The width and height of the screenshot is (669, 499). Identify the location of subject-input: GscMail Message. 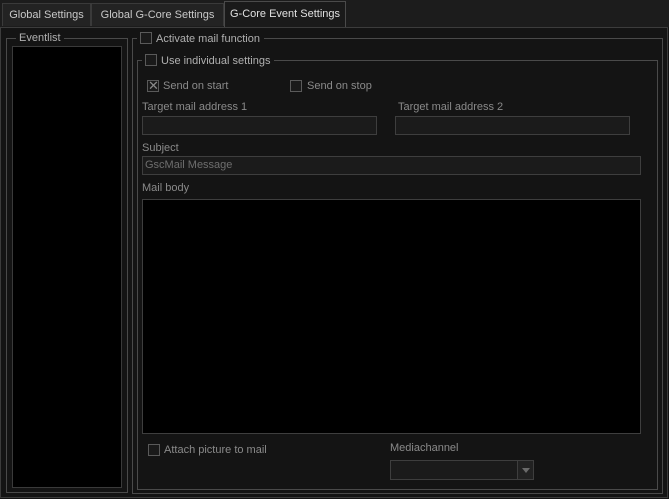
(391, 165).